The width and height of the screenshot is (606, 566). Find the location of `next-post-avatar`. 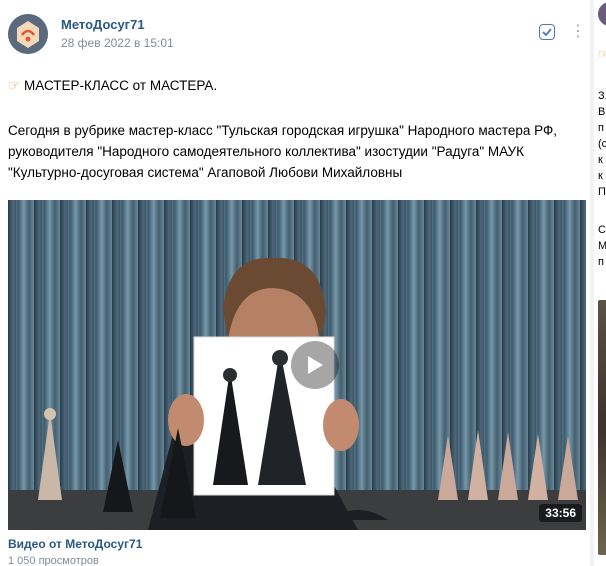

next-post-avatar is located at coordinates (602, 14).